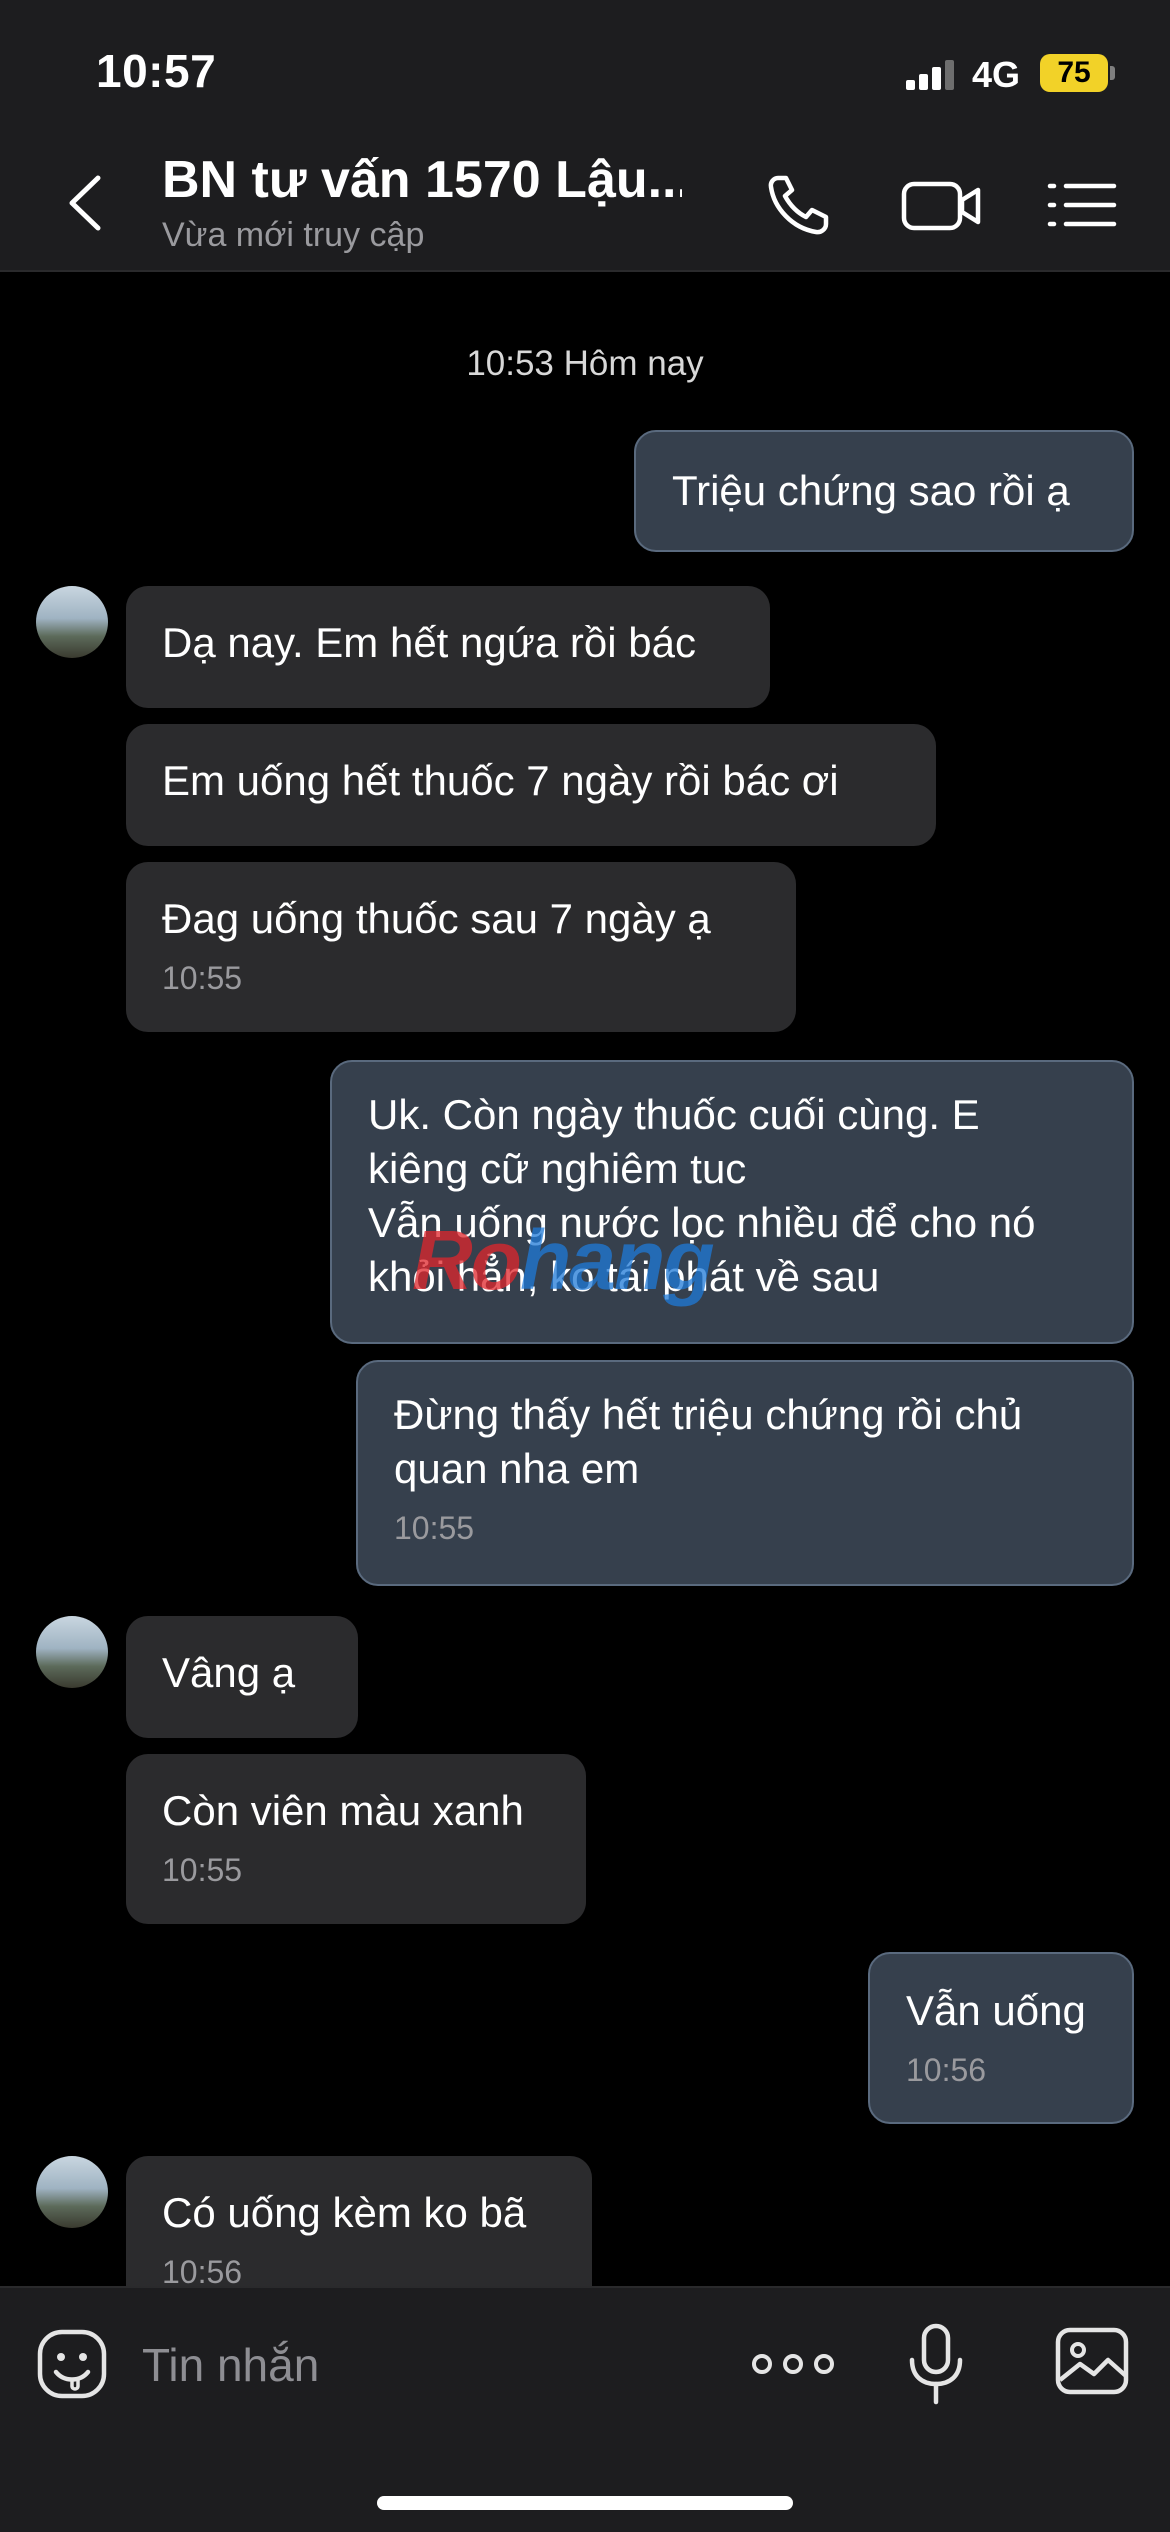 The height and width of the screenshot is (2532, 1170). What do you see at coordinates (293, 235) in the screenshot?
I see `chat-subtitle: Vừa mới truy cập` at bounding box center [293, 235].